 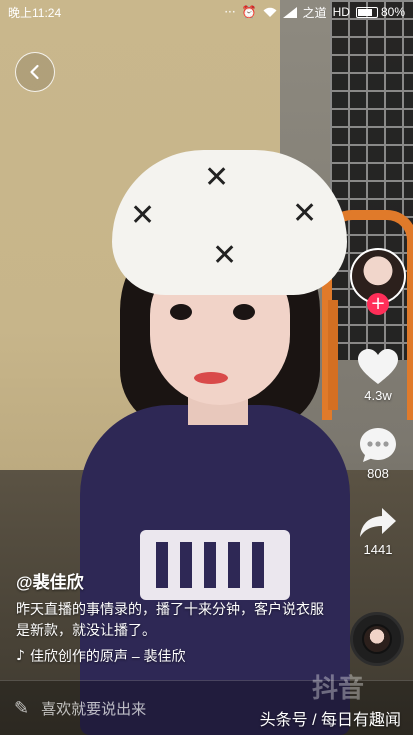 I want to click on author-name: @裴佳欣, so click(x=176, y=580).